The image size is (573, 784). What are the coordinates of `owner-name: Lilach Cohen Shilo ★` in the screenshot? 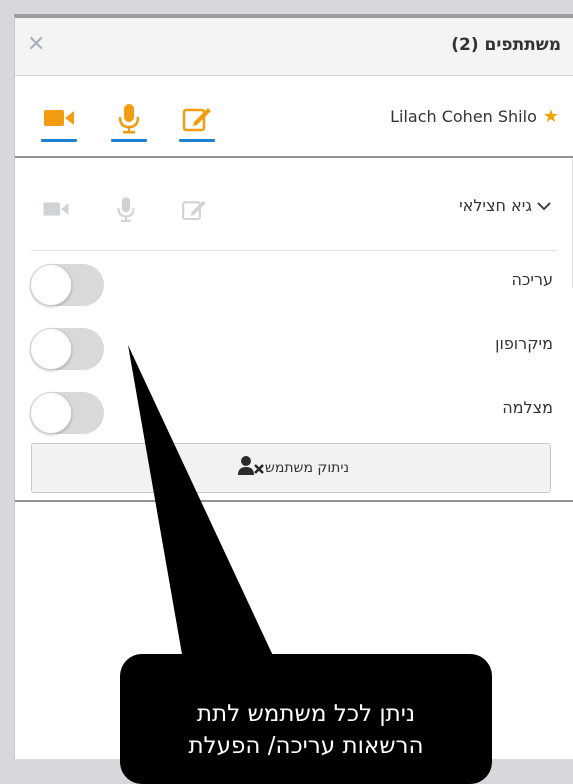 It's located at (474, 116).